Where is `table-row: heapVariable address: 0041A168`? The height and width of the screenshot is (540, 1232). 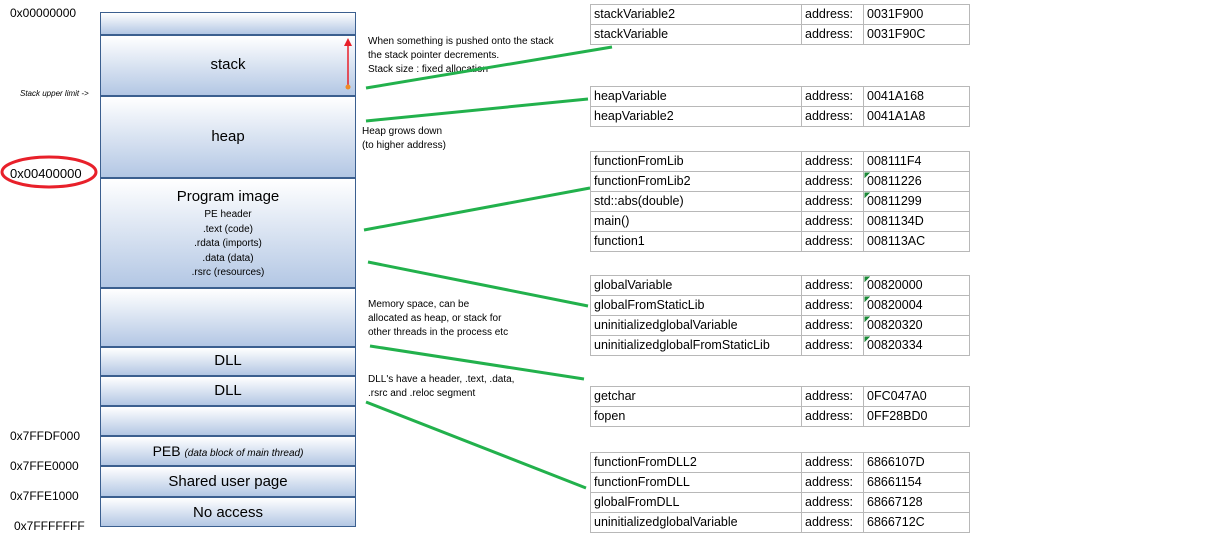 table-row: heapVariable address: 0041A168 is located at coordinates (780, 96).